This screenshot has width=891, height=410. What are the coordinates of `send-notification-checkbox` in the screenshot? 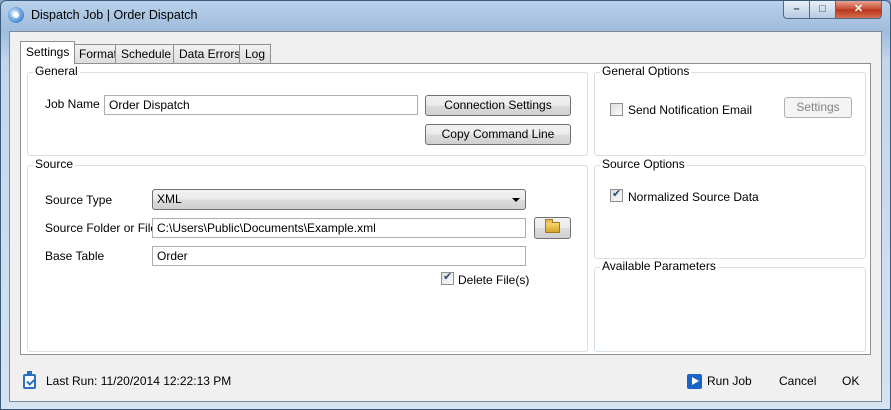 It's located at (616, 109).